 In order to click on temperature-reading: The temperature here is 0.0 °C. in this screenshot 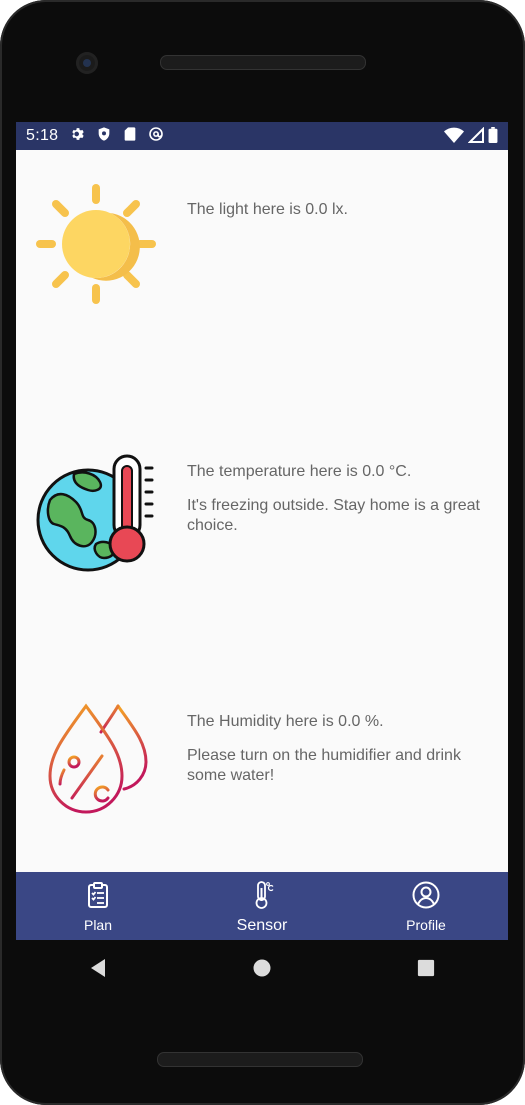, I will do `click(299, 471)`.